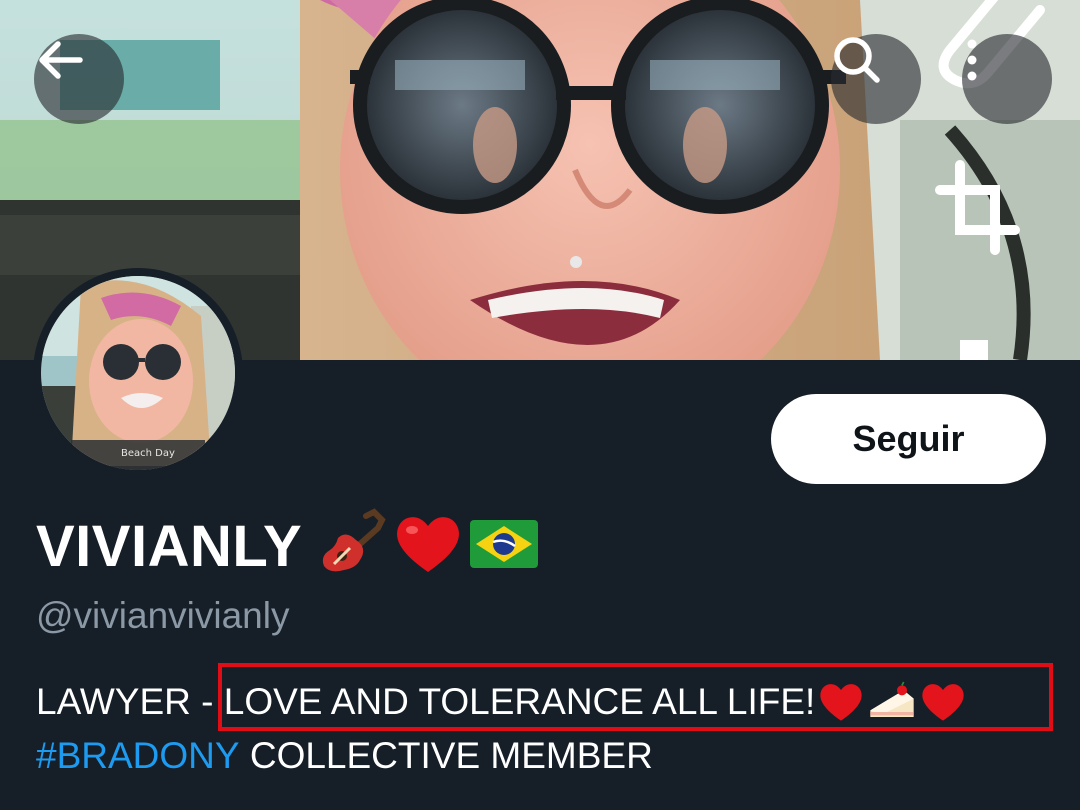  I want to click on display-name-row: VIVIANLY, so click(288, 546).